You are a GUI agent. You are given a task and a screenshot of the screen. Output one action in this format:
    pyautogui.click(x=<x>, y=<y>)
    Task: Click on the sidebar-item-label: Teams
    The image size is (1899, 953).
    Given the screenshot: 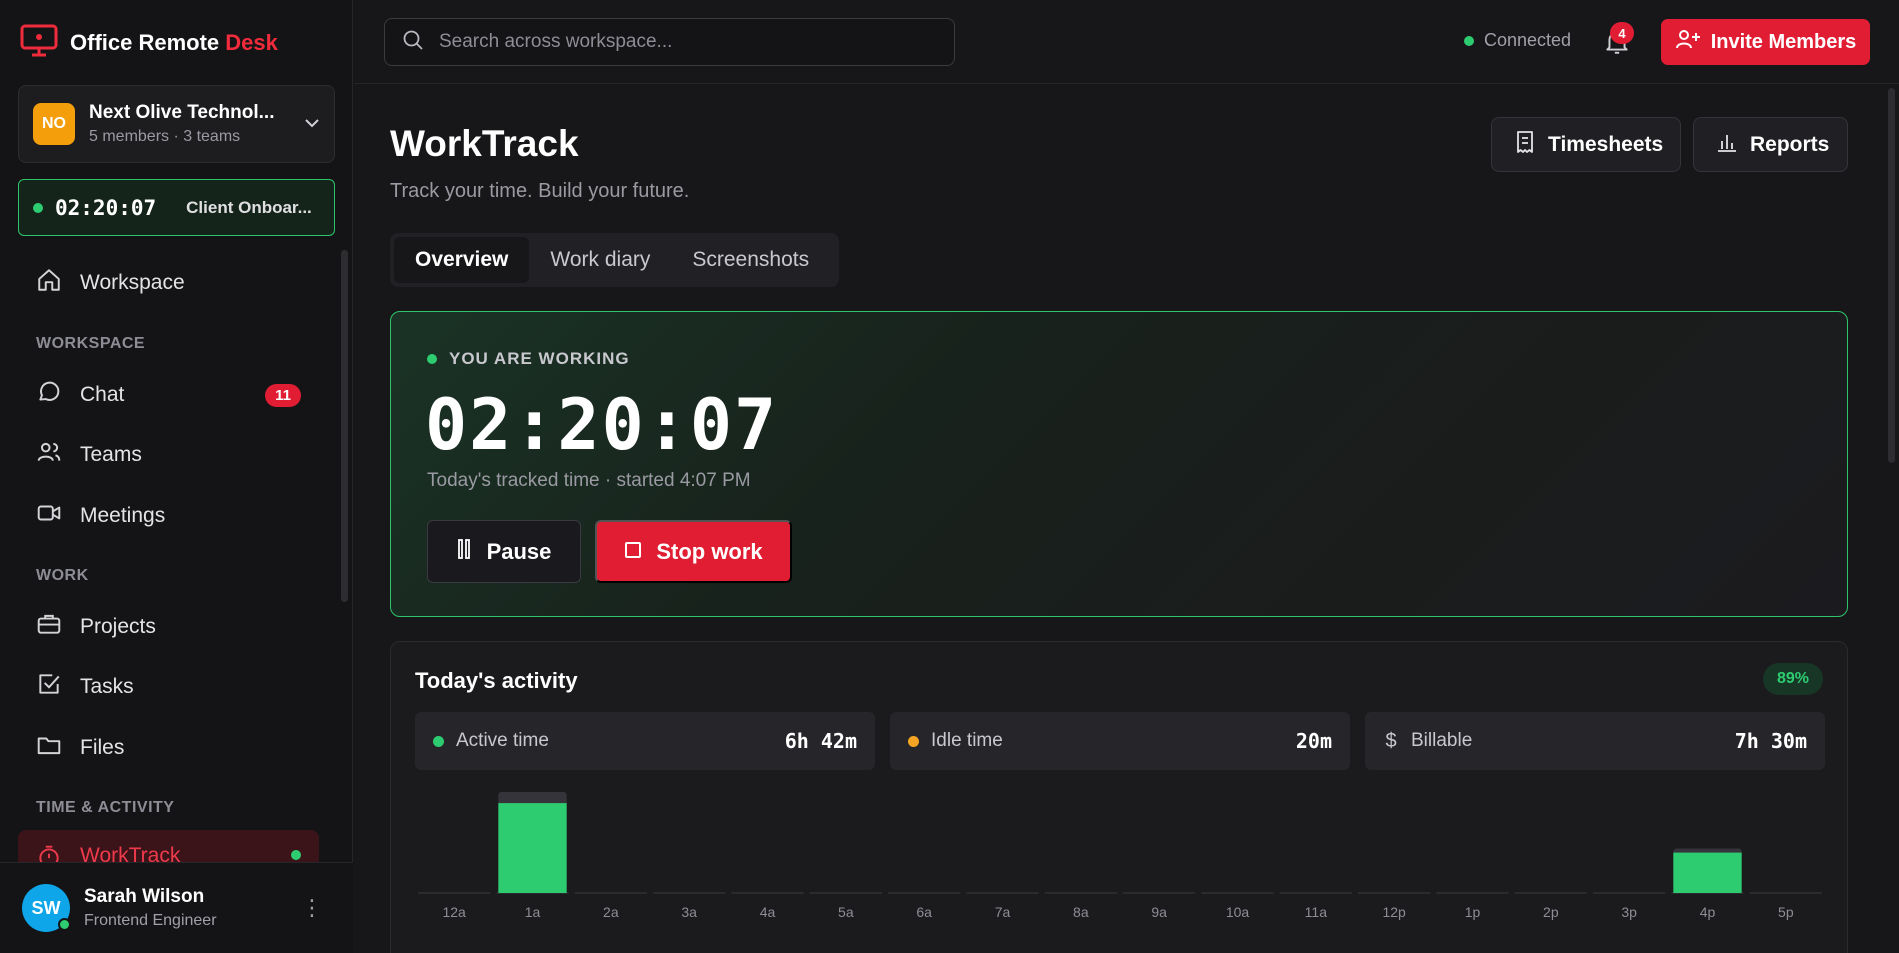 What is the action you would take?
    pyautogui.click(x=111, y=454)
    